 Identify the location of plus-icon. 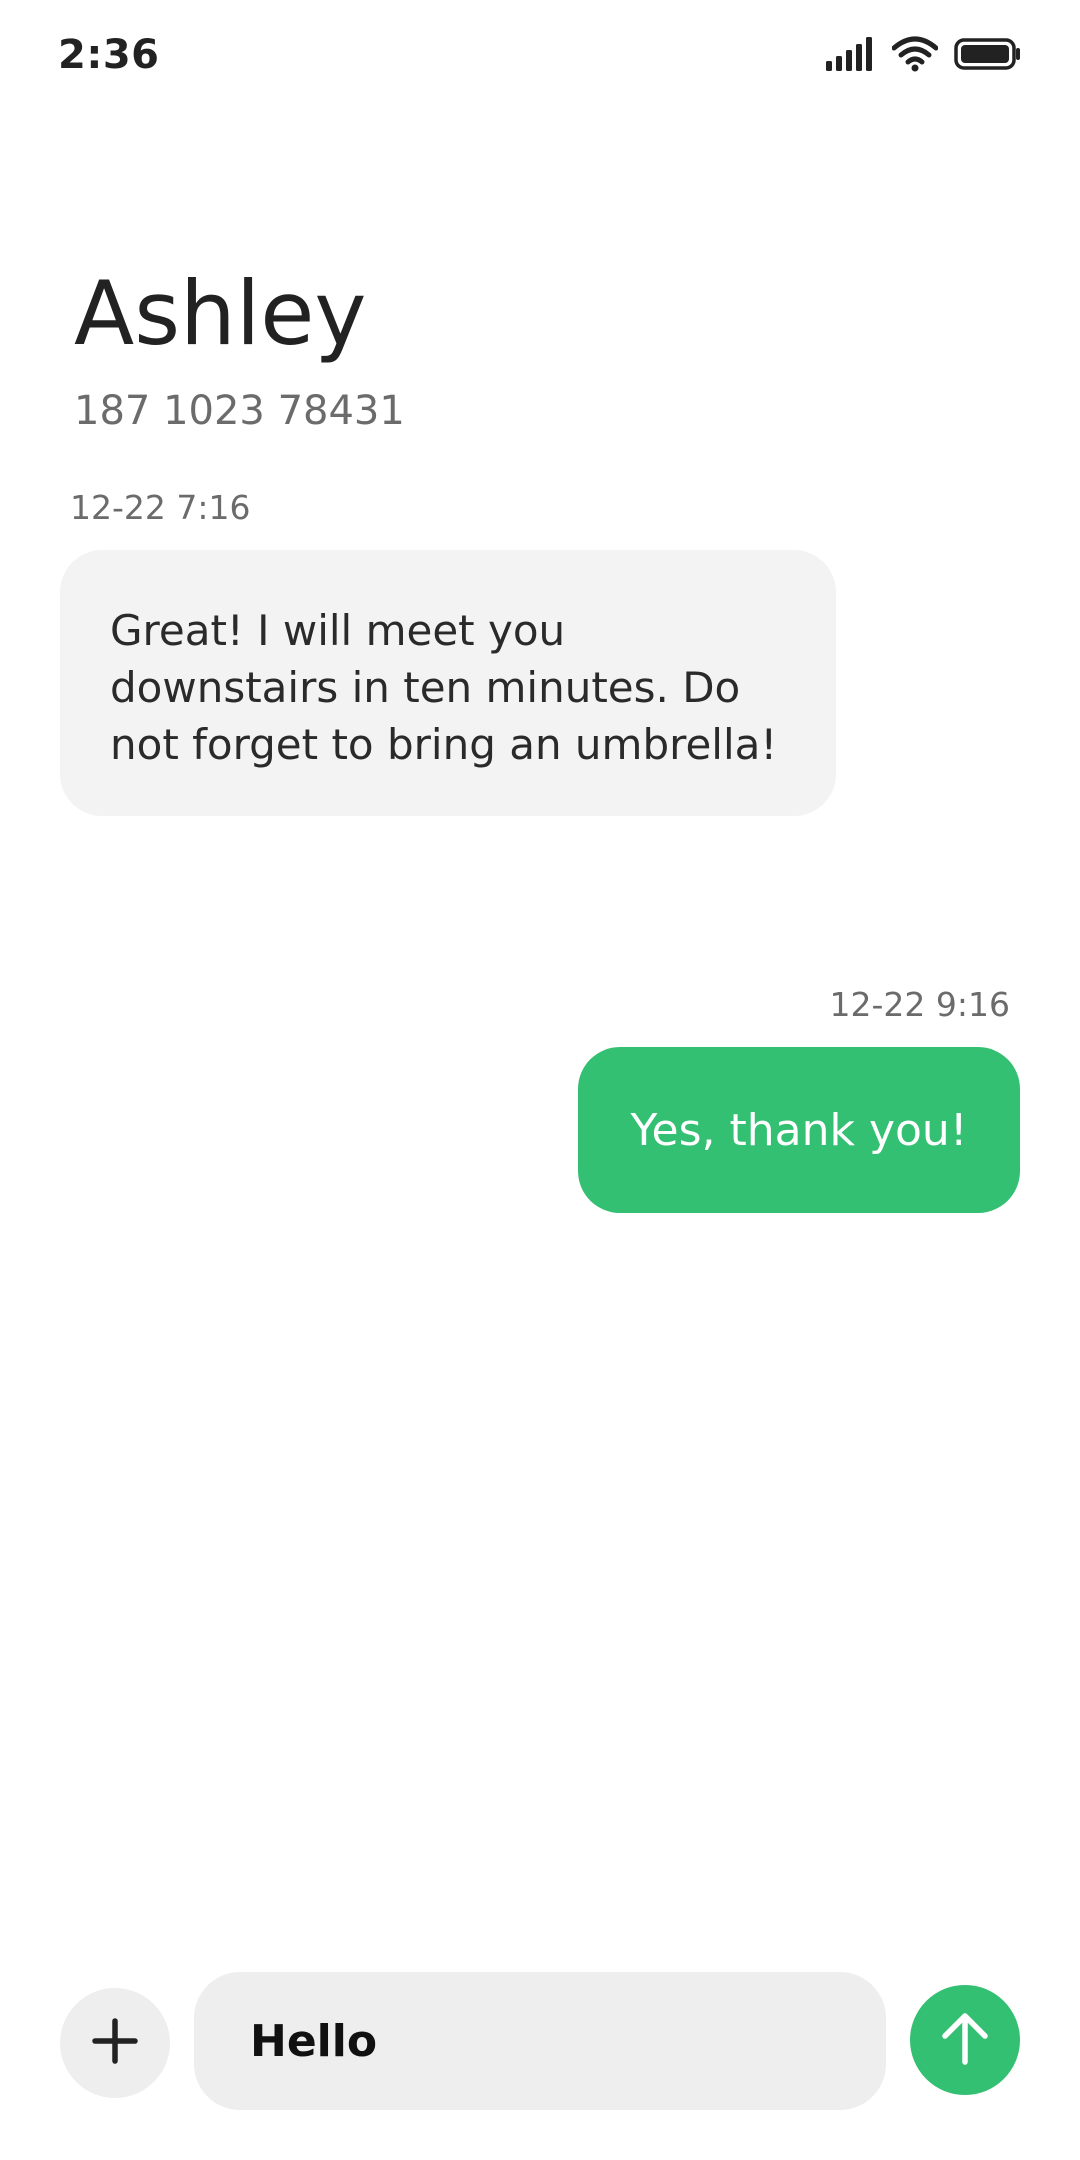
(115, 2043).